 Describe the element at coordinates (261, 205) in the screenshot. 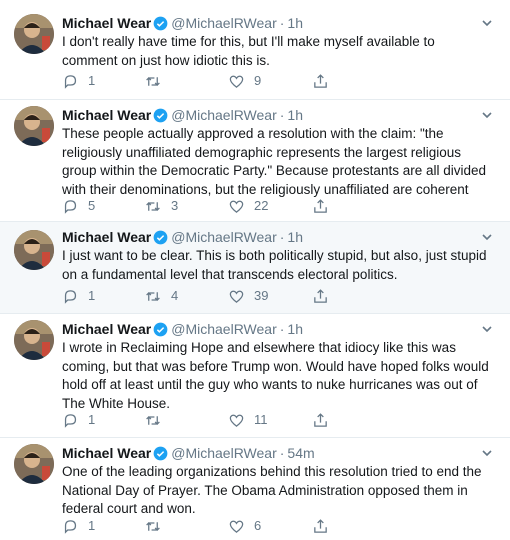

I see `like-count: 22` at that location.